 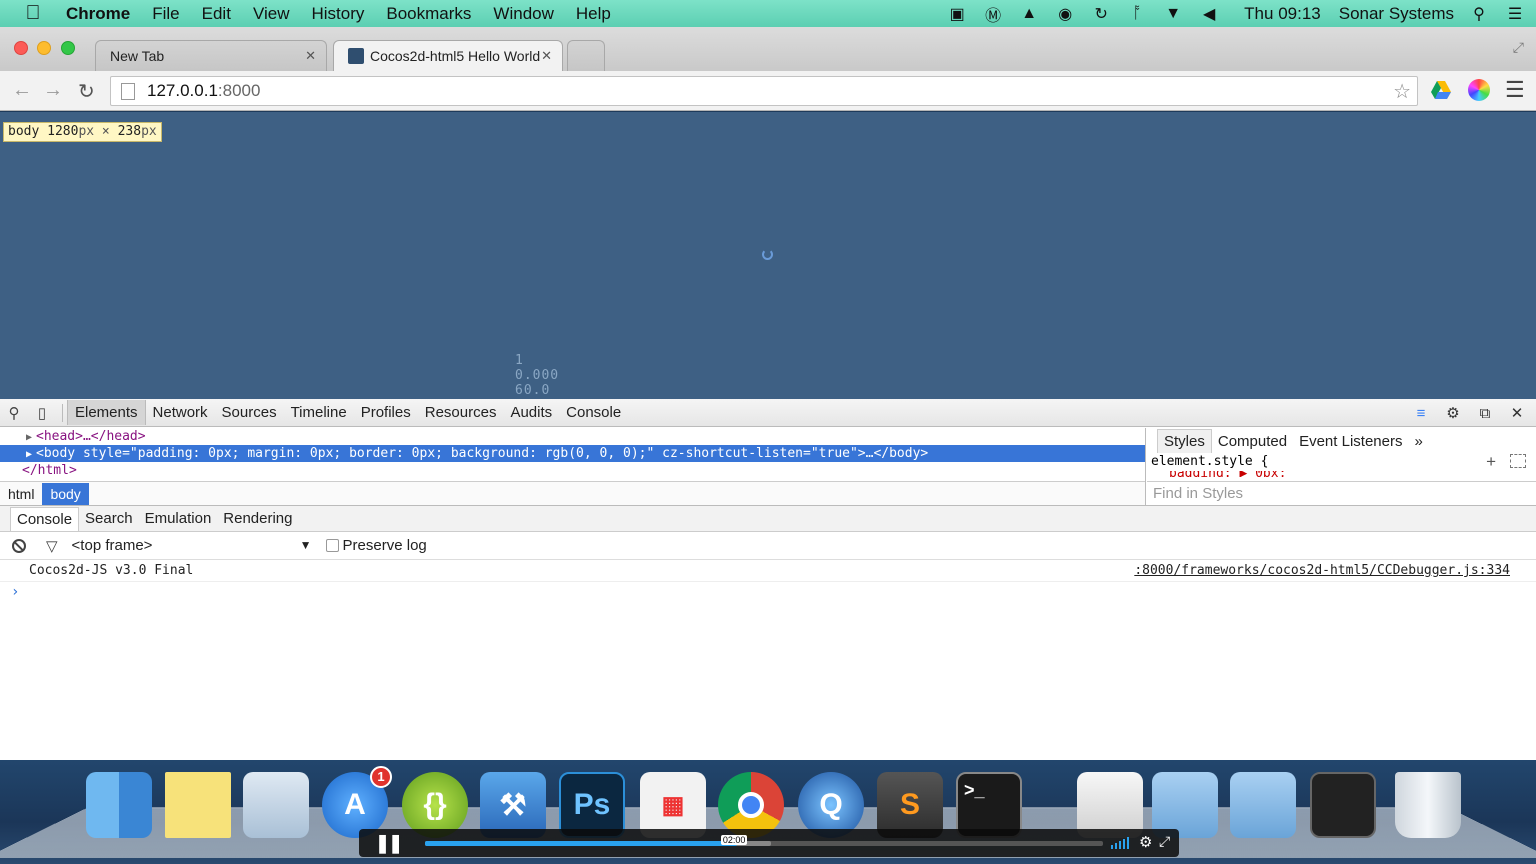 What do you see at coordinates (1184, 441) in the screenshot?
I see `tab-styles: Styles` at bounding box center [1184, 441].